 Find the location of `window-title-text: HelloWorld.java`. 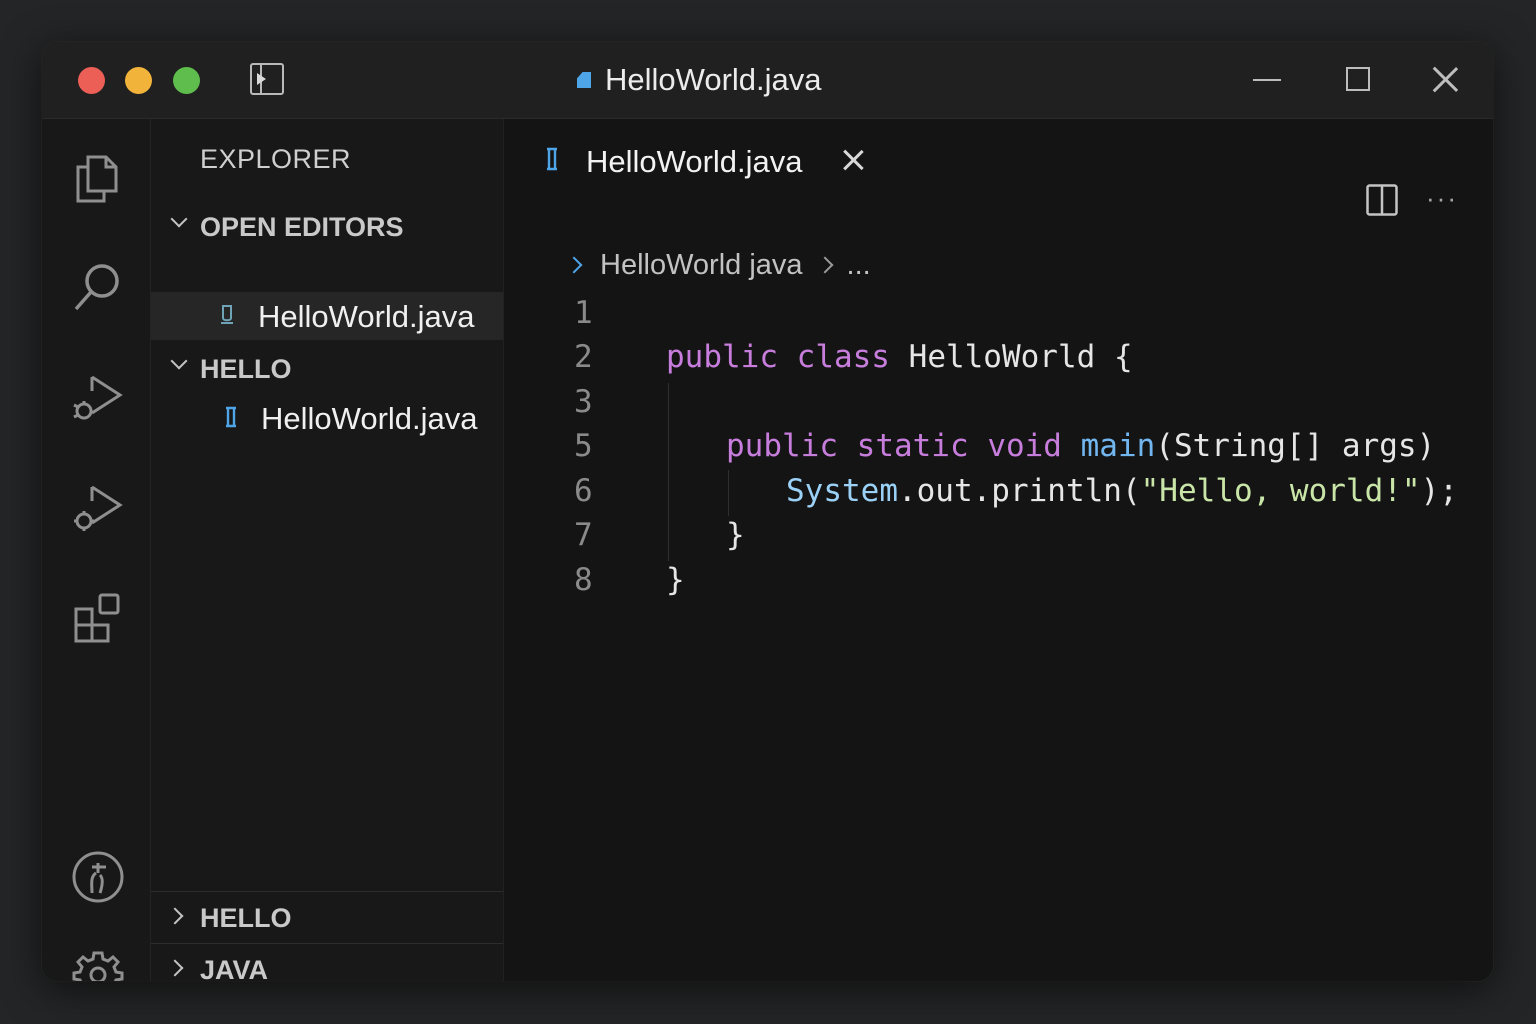

window-title-text: HelloWorld.java is located at coordinates (713, 79).